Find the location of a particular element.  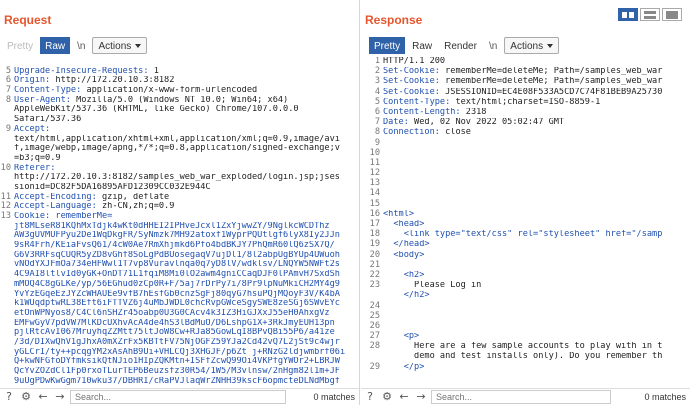

header-key: Set-Cookie: is located at coordinates (411, 82).